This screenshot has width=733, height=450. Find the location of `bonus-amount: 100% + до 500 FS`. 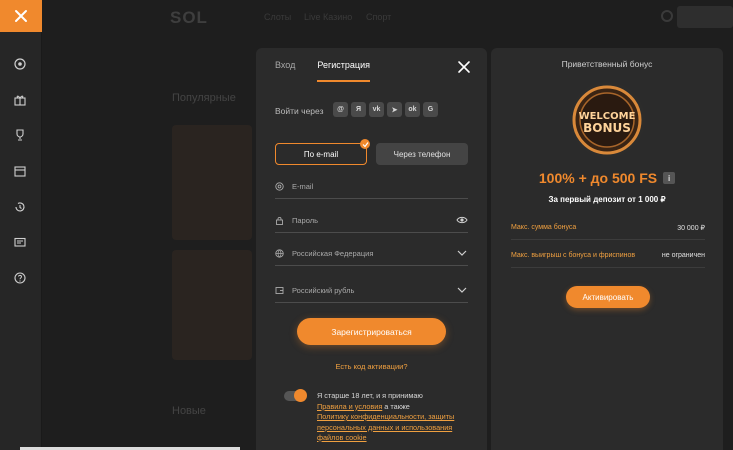

bonus-amount: 100% + до 500 FS is located at coordinates (598, 178).